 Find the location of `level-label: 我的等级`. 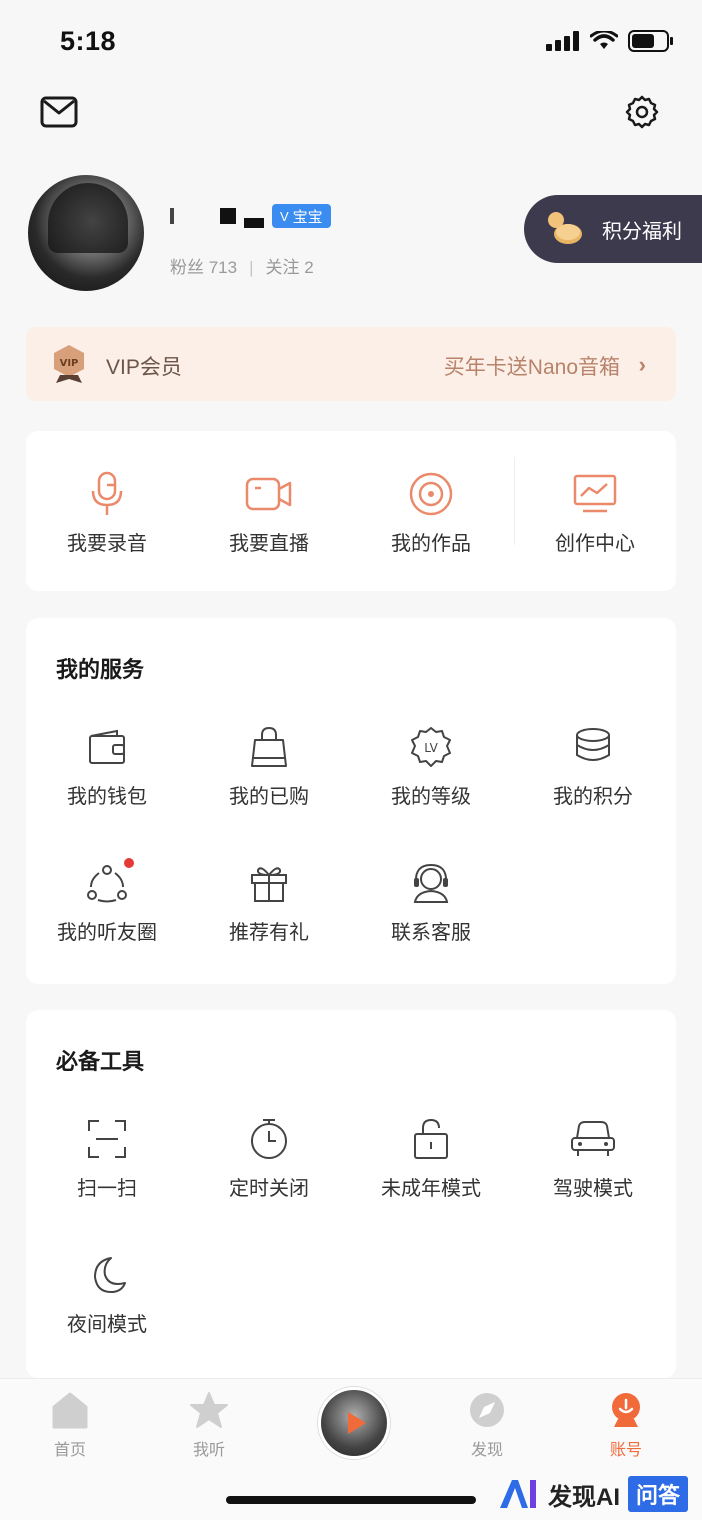

level-label: 我的等级 is located at coordinates (431, 797).